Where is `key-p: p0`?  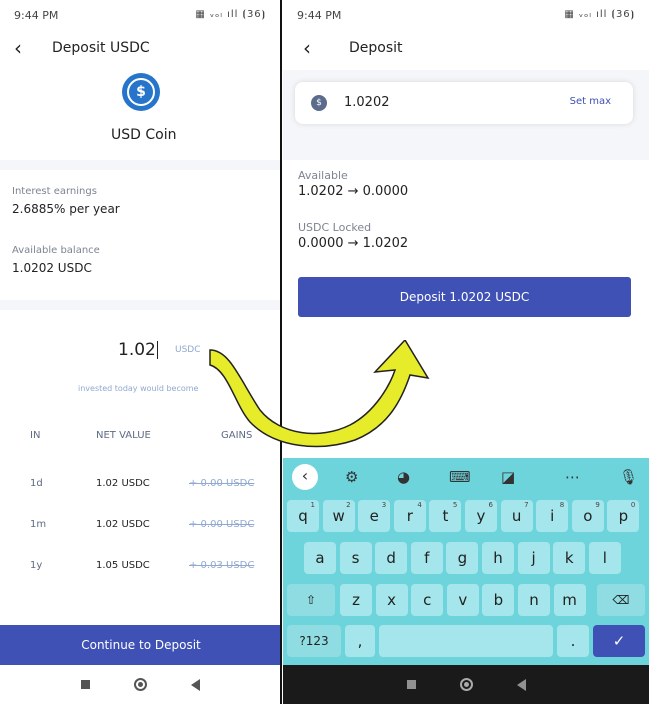 key-p: p0 is located at coordinates (623, 516).